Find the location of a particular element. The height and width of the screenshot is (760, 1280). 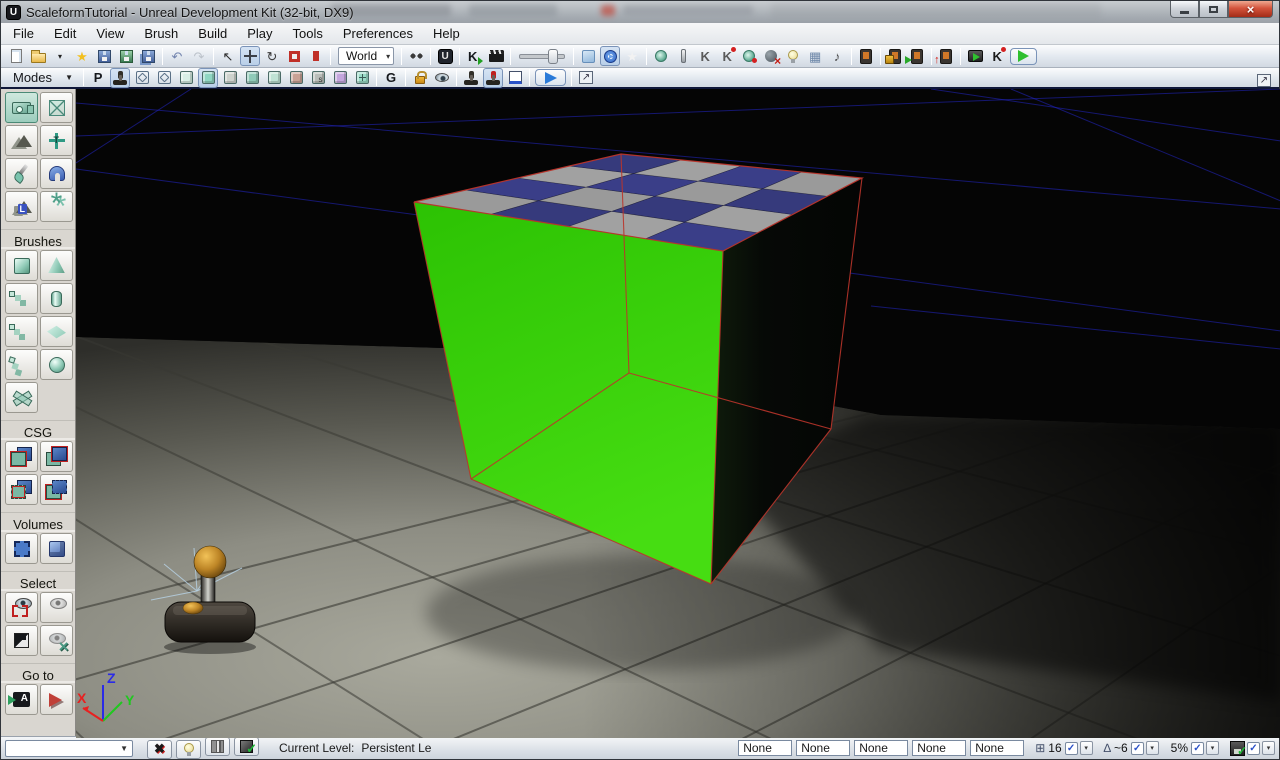

viewmode-detail-lighting-button is located at coordinates (230, 78).